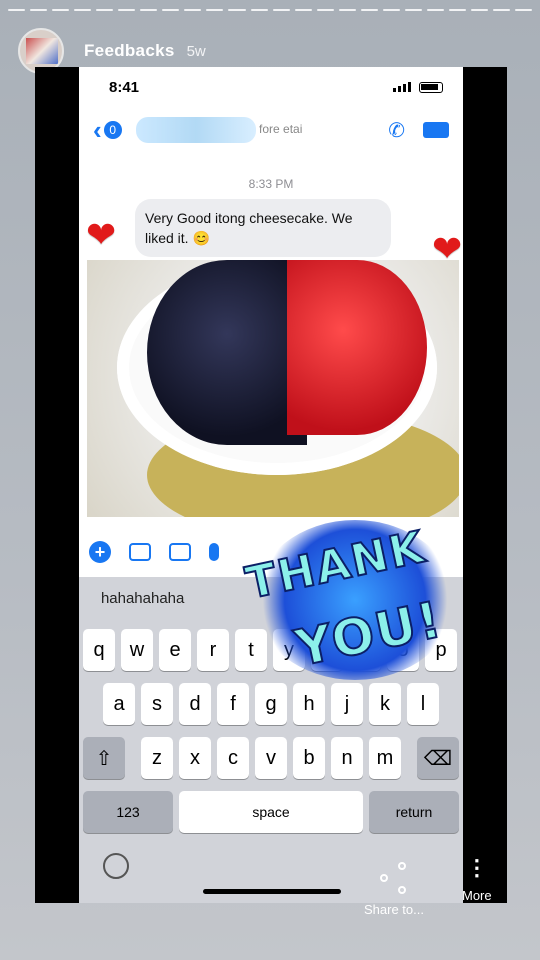 The image size is (540, 960). I want to click on return-key: return, so click(414, 812).